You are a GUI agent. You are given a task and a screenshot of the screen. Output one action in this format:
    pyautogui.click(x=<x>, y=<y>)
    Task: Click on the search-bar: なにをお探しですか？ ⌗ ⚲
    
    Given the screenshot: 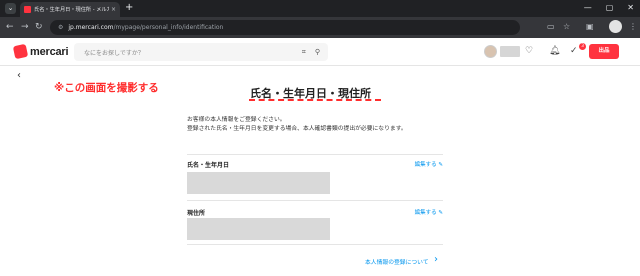 What is the action you would take?
    pyautogui.click(x=201, y=52)
    